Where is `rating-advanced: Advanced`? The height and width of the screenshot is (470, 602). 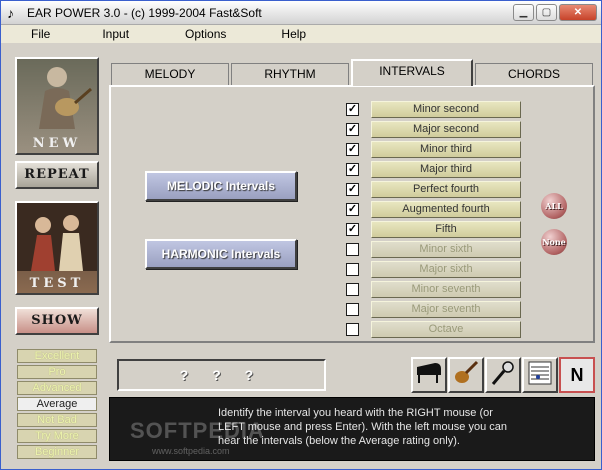
rating-advanced: Advanced is located at coordinates (57, 388).